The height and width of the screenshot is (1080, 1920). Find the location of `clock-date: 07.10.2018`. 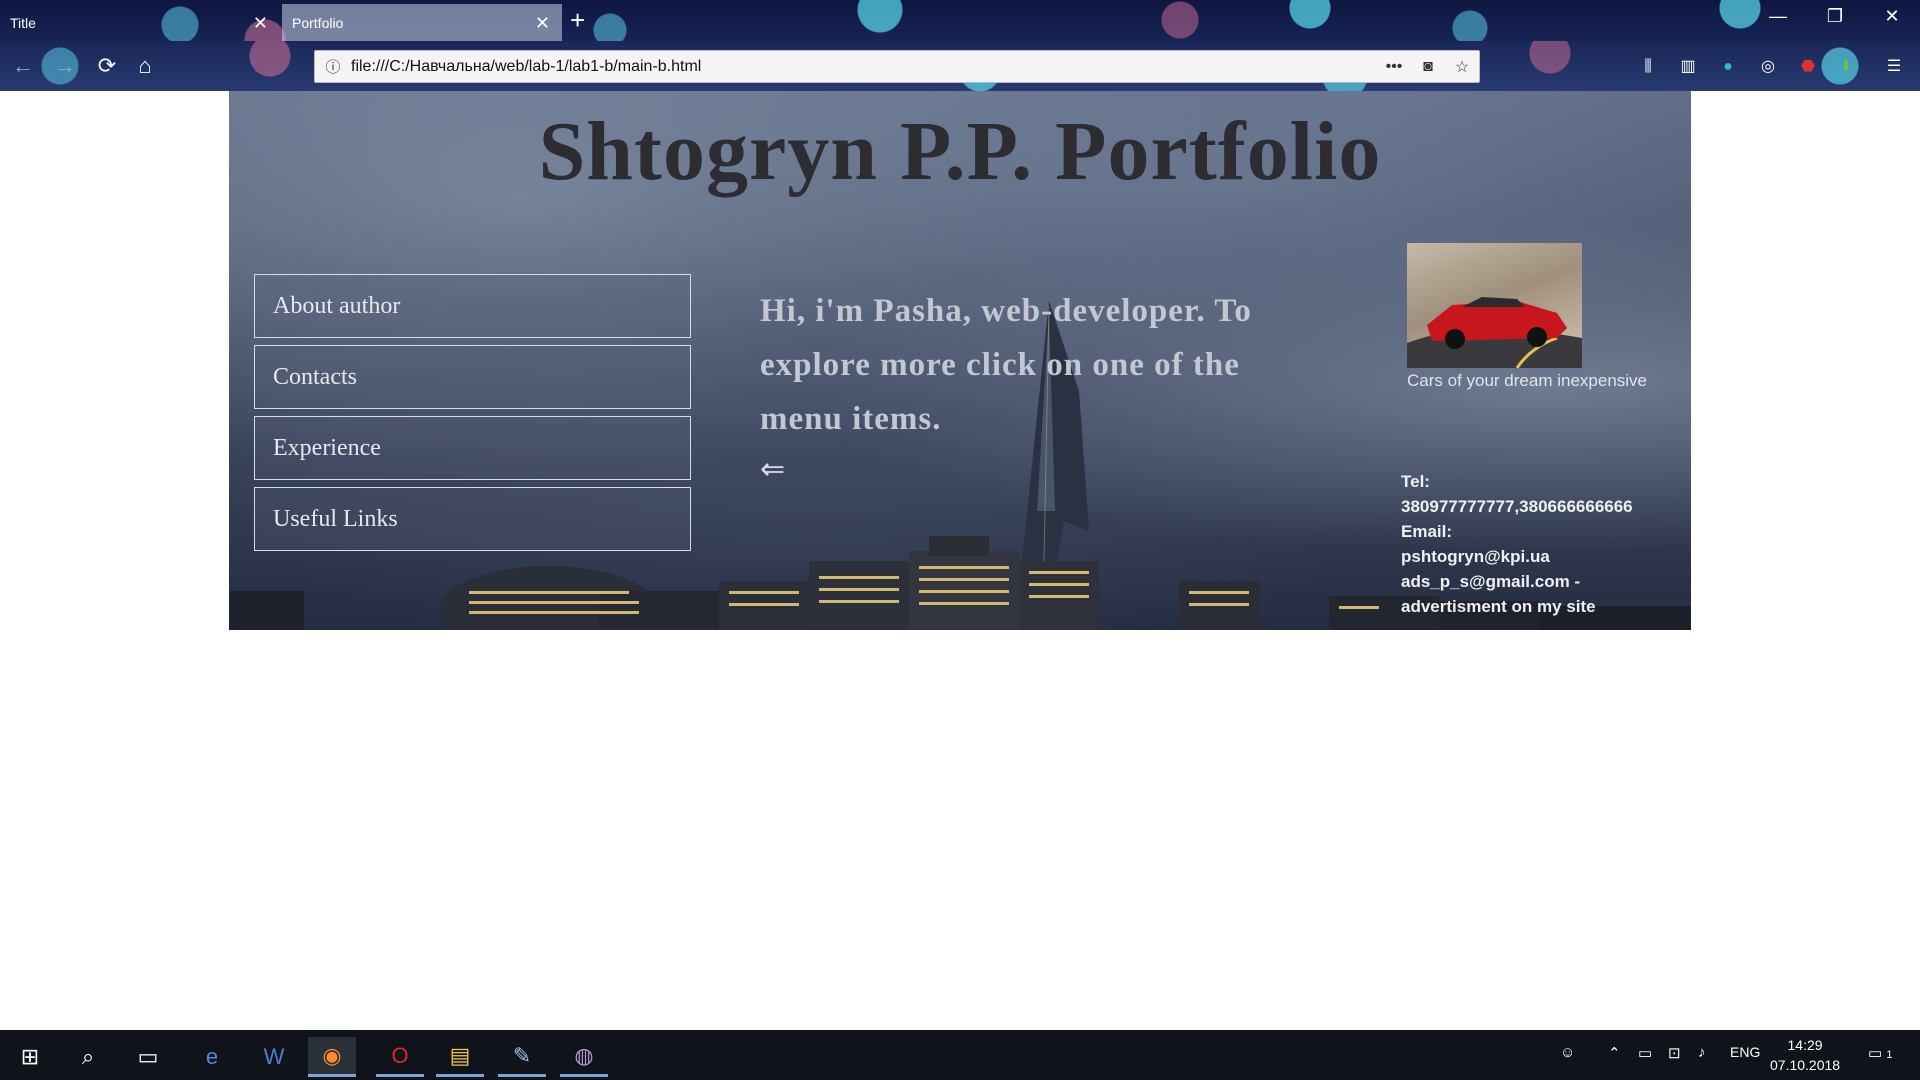

clock-date: 07.10.2018 is located at coordinates (1805, 1065).